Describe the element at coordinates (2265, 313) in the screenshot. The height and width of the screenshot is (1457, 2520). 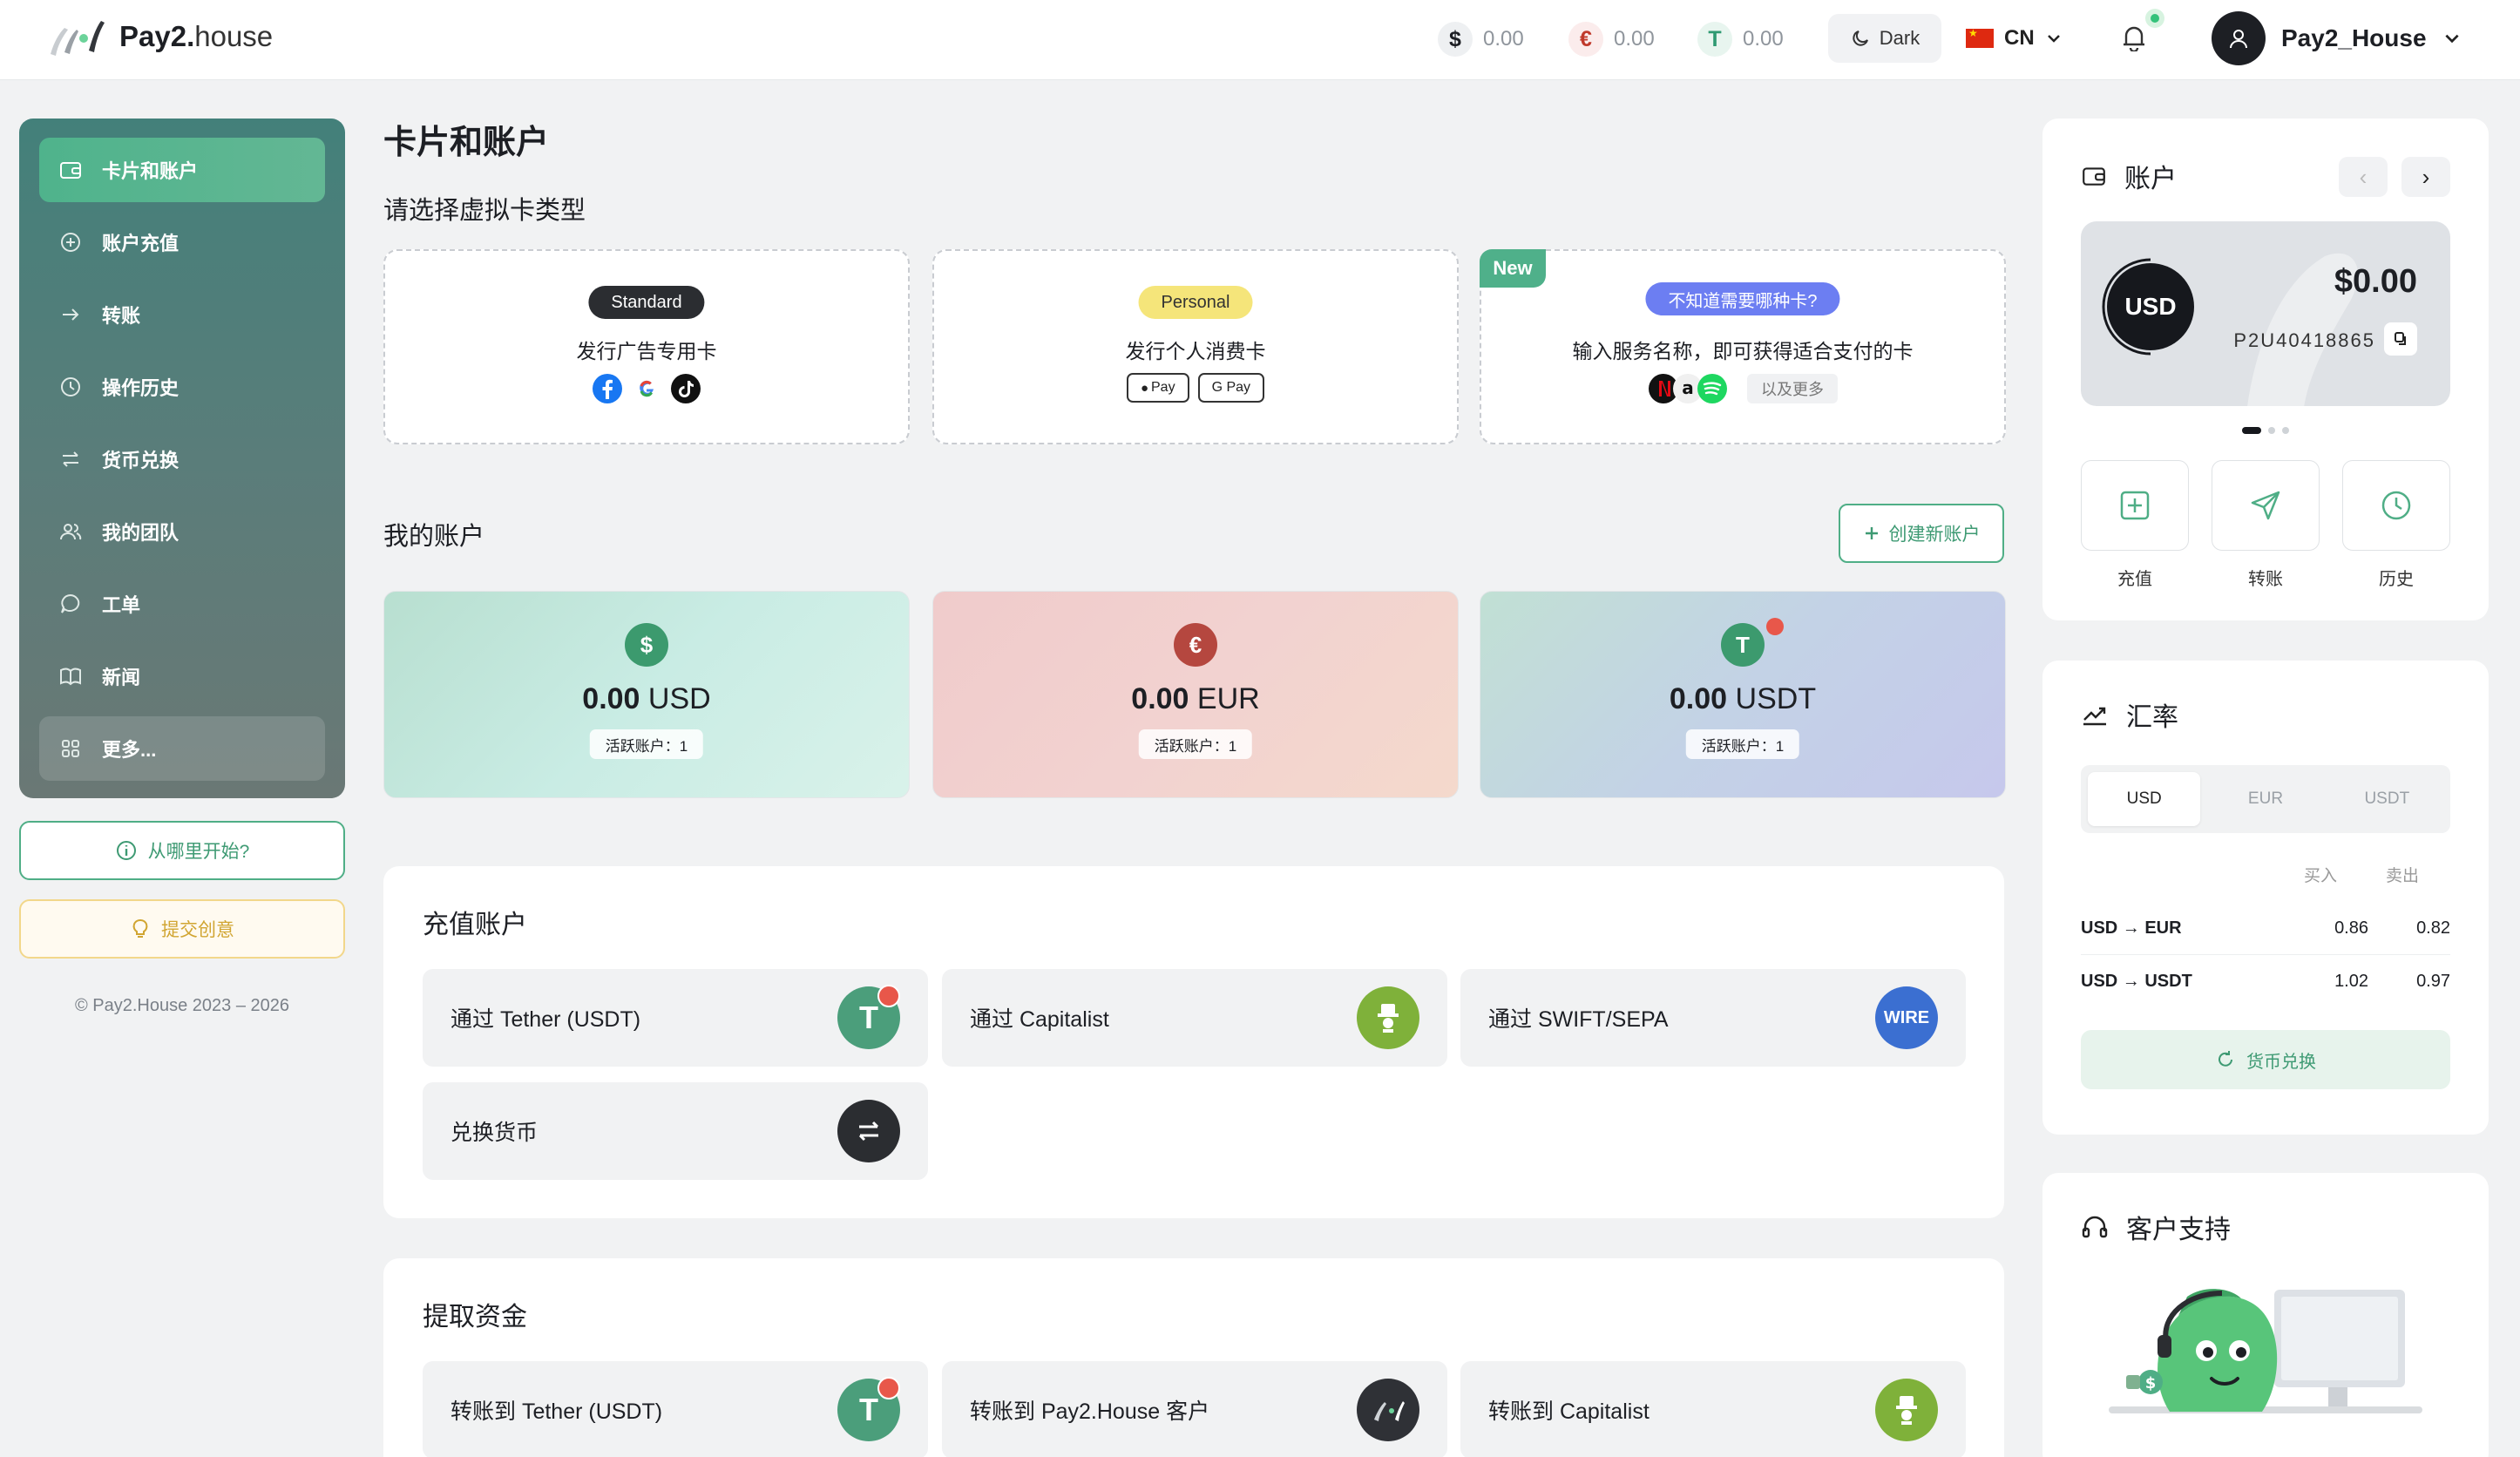
I see `selected-account-card: USD $0.00 P2U40418865` at that location.